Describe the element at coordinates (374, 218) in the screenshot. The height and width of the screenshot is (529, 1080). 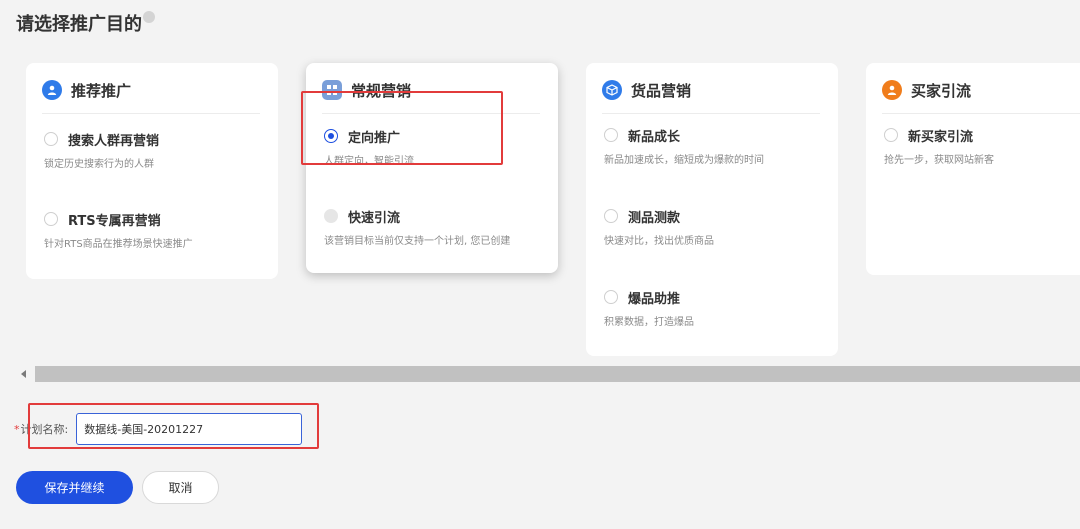
I see `option-label: 快速引流` at that location.